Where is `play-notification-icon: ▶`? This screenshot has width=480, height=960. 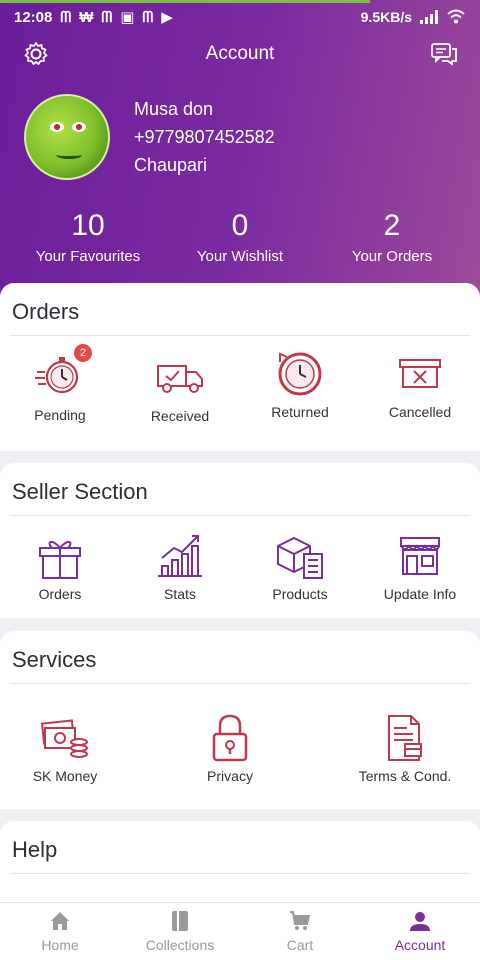
play-notification-icon: ▶ is located at coordinates (167, 17).